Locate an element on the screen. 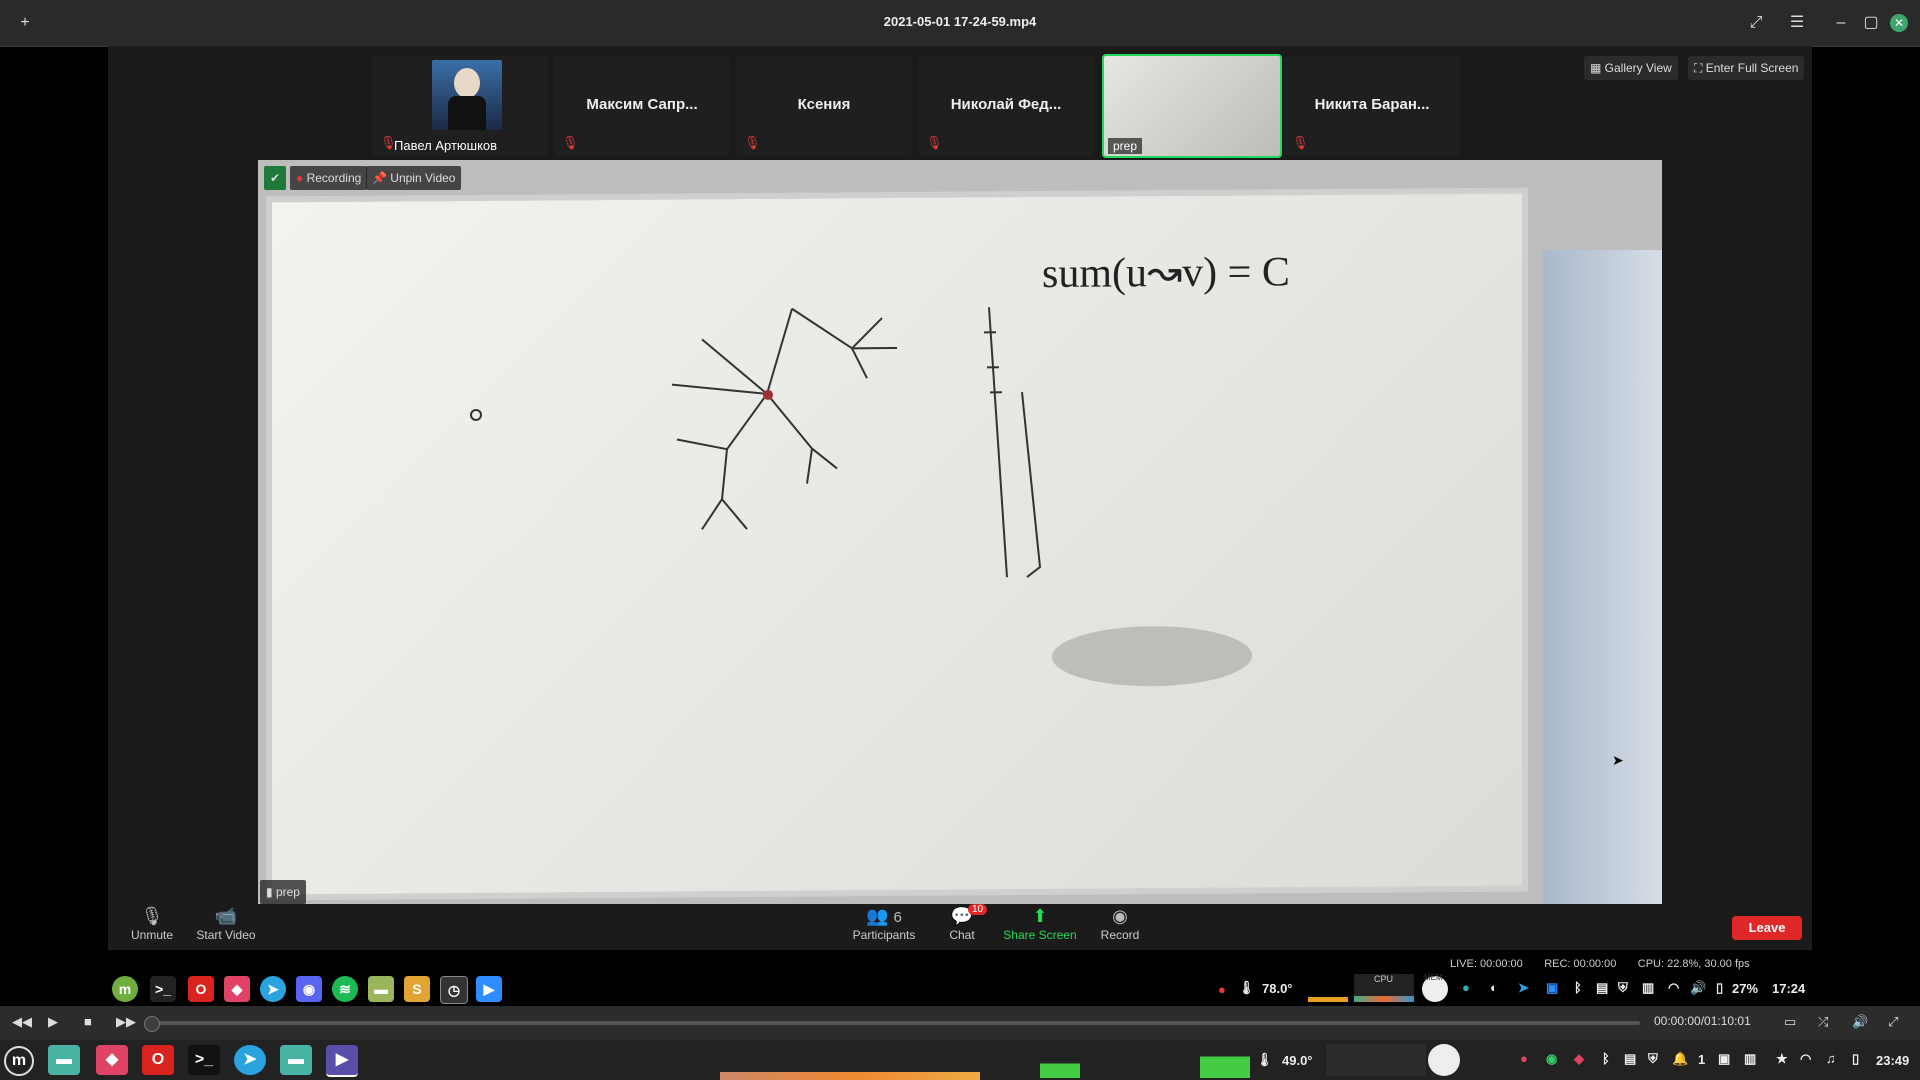 Image resolution: width=1920 pixels, height=1080 pixels. music-icon: ♫ is located at coordinates (1831, 1058).